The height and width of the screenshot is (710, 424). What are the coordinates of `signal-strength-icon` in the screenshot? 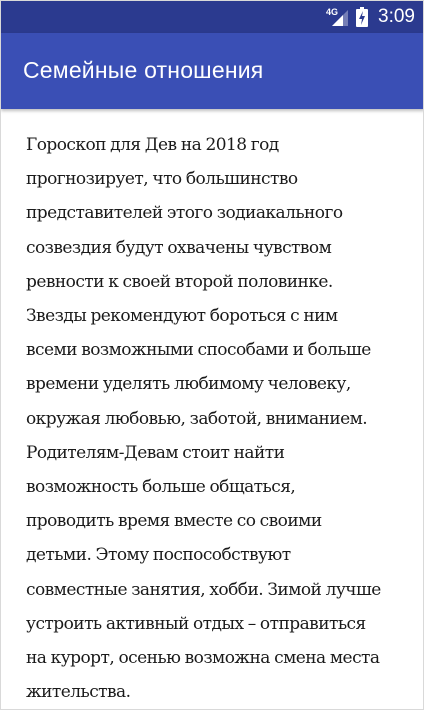 It's located at (340, 18).